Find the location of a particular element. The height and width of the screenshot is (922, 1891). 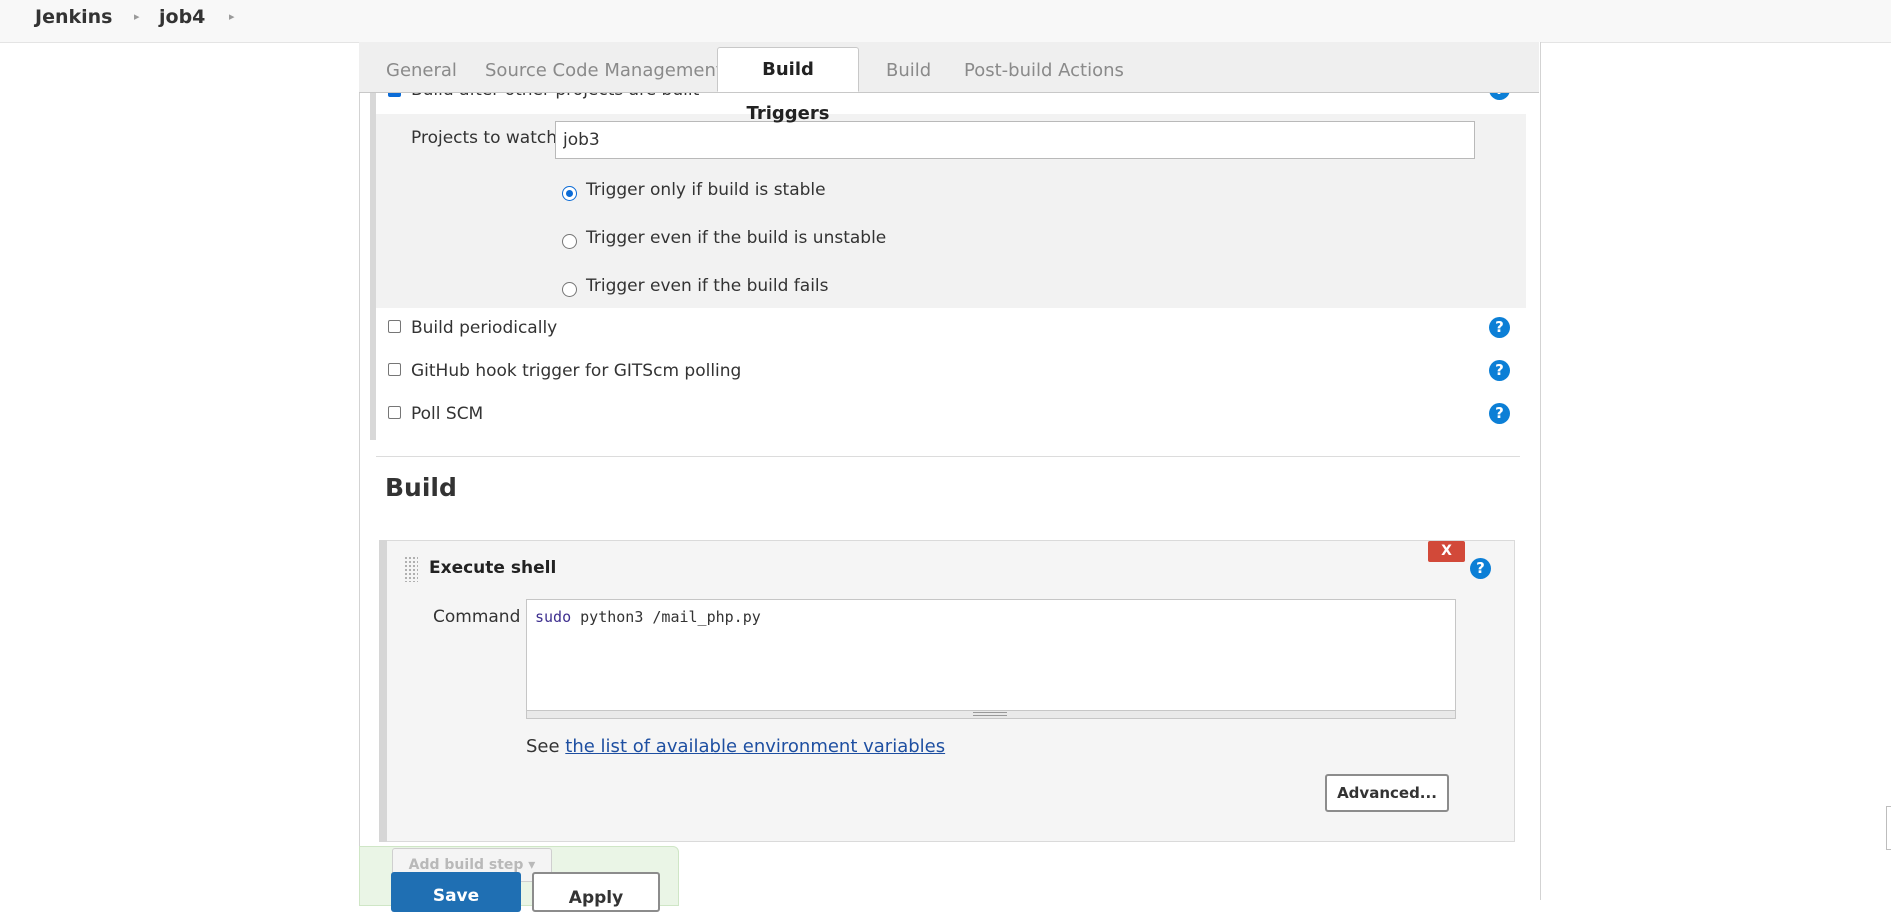

build-periodically-label: Build periodically is located at coordinates (484, 328).